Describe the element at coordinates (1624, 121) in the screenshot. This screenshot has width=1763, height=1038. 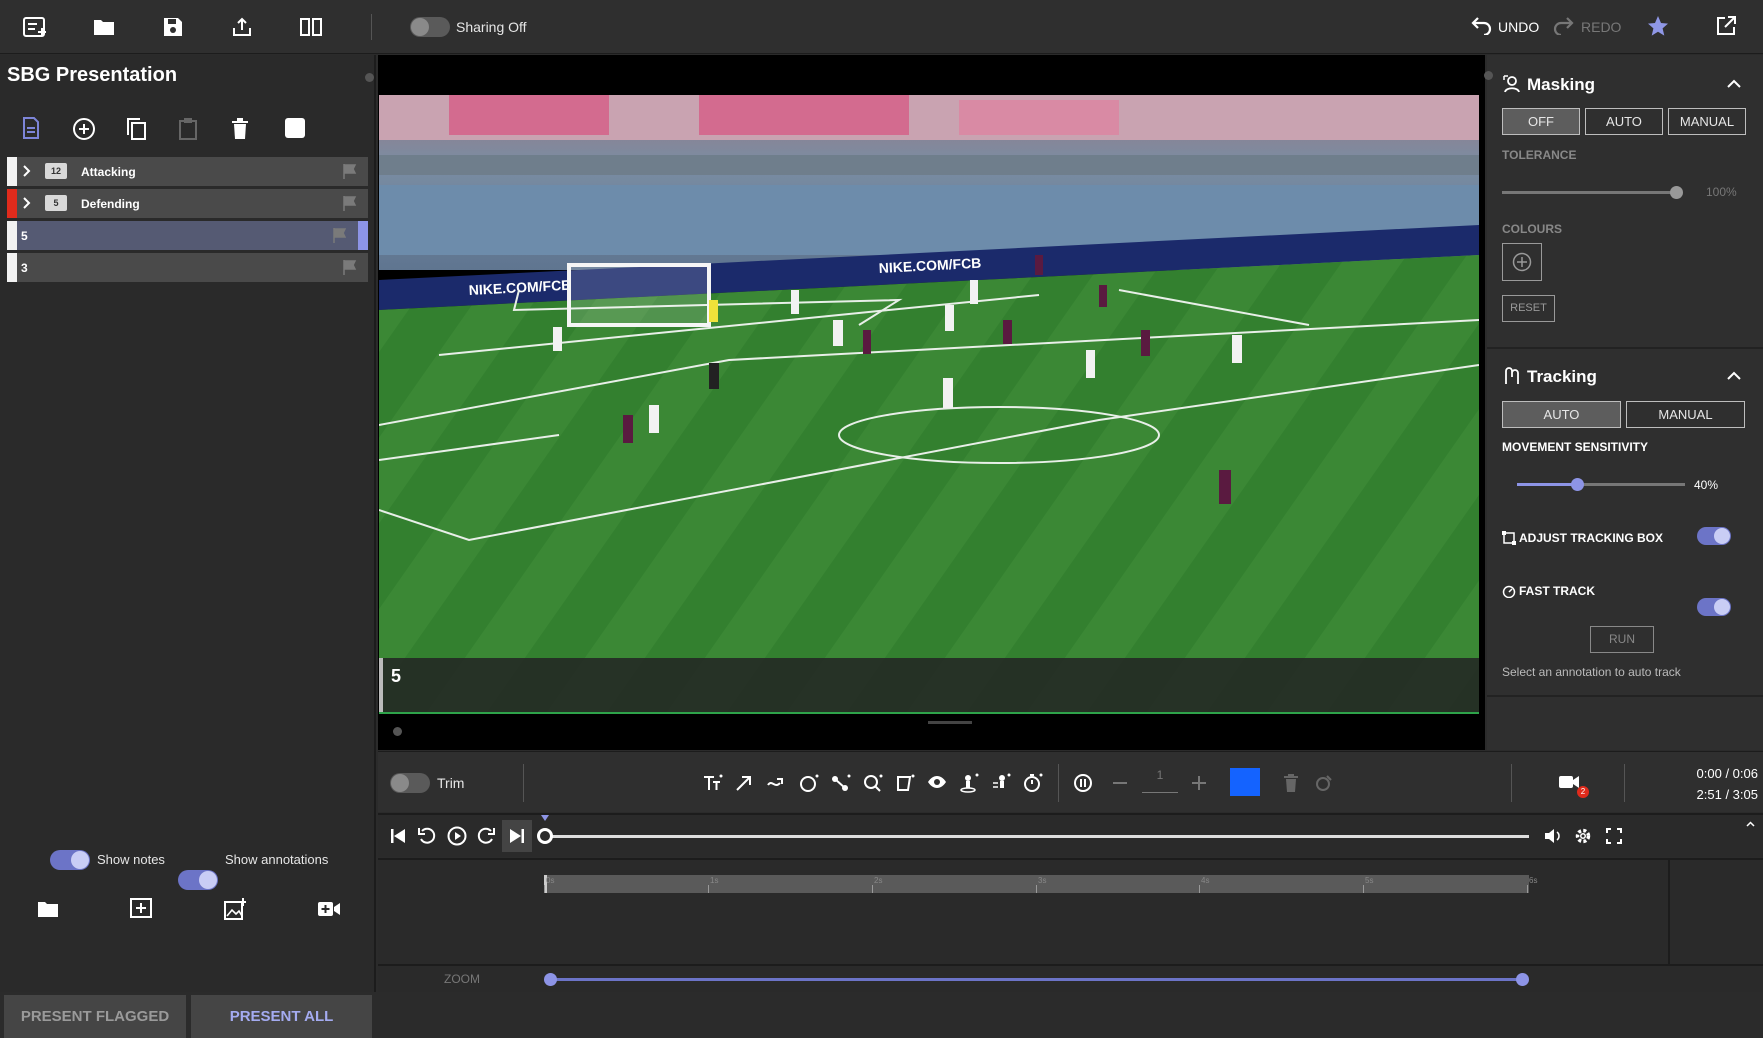
I see `masking-auto-button: AUTO` at that location.